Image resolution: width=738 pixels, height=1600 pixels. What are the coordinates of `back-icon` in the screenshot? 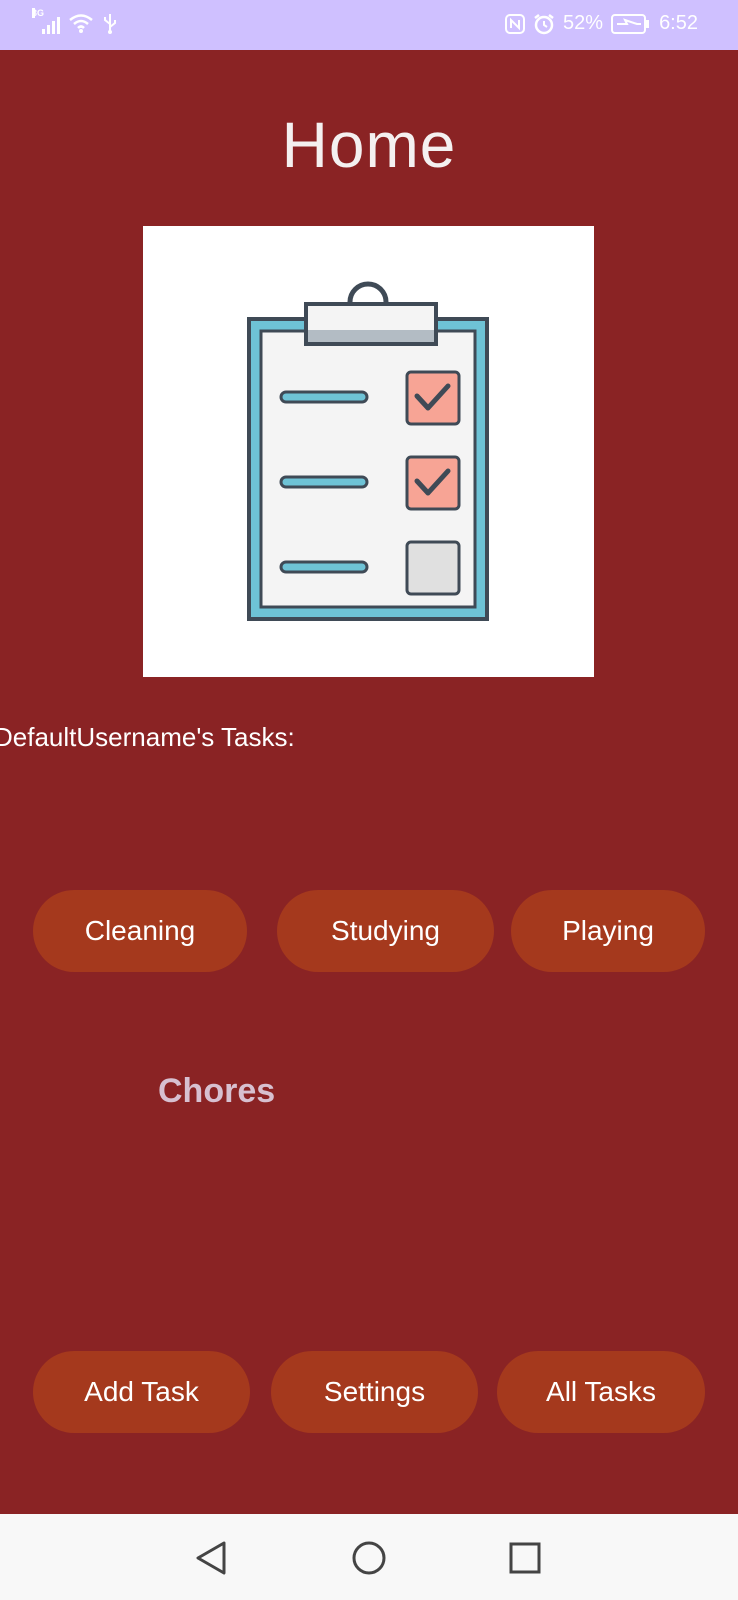 It's located at (211, 1558).